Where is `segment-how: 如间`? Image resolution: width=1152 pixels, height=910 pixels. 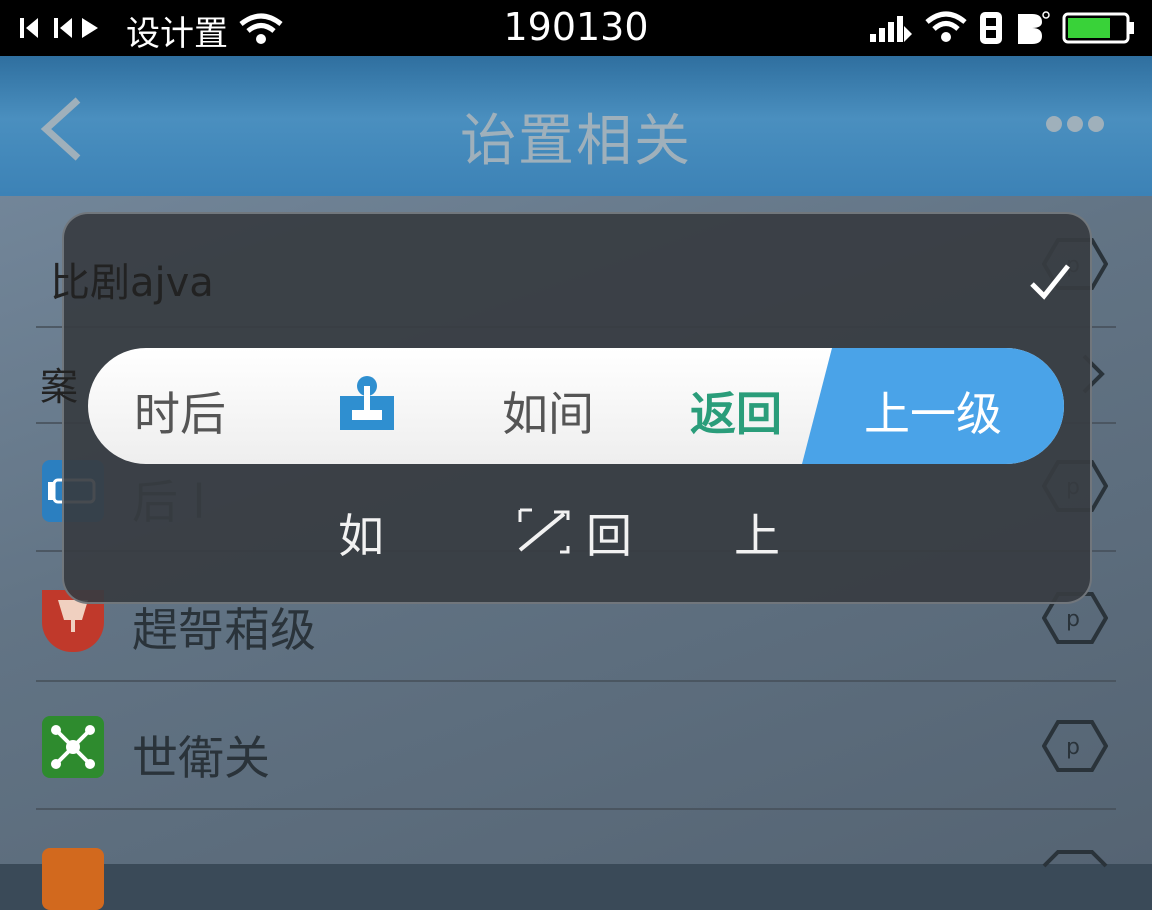
segment-how: 如间 is located at coordinates (548, 411).